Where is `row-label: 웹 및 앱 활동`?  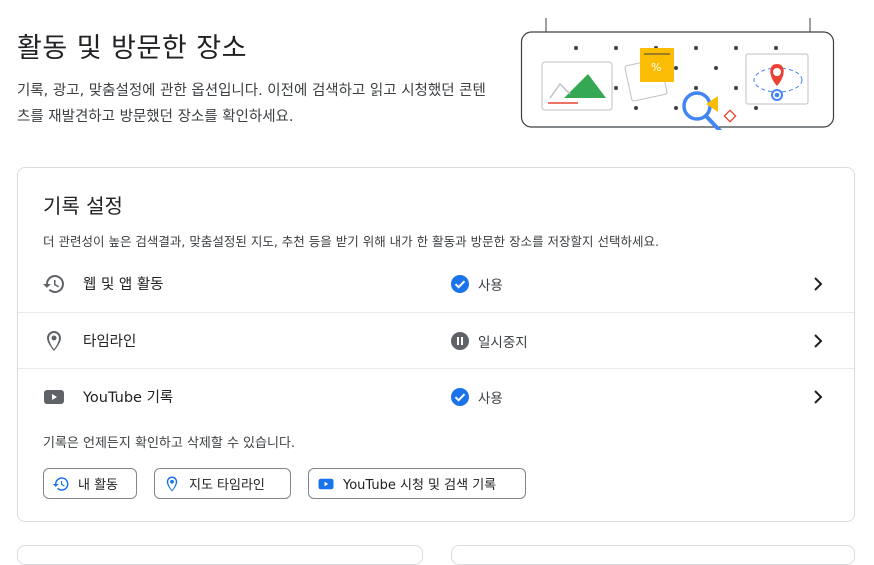 row-label: 웹 및 앱 활동 is located at coordinates (123, 285).